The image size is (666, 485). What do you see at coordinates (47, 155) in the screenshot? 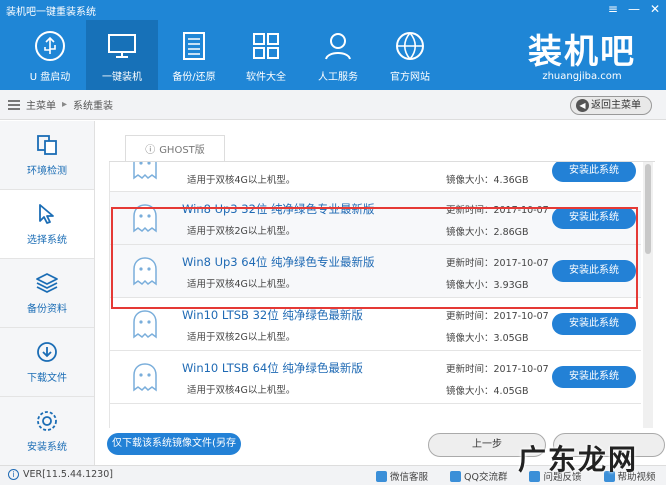
I see `step-environment-check: 环境检测` at bounding box center [47, 155].